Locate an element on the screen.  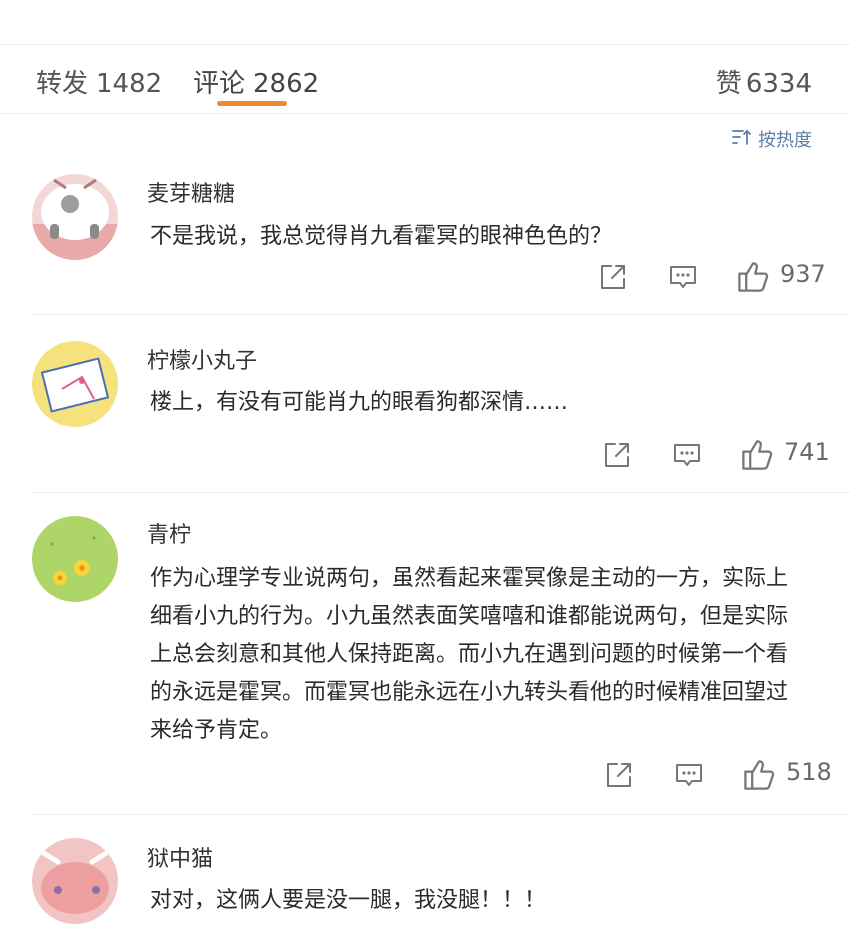
tab-likes-label: 赞 is located at coordinates (728, 84).